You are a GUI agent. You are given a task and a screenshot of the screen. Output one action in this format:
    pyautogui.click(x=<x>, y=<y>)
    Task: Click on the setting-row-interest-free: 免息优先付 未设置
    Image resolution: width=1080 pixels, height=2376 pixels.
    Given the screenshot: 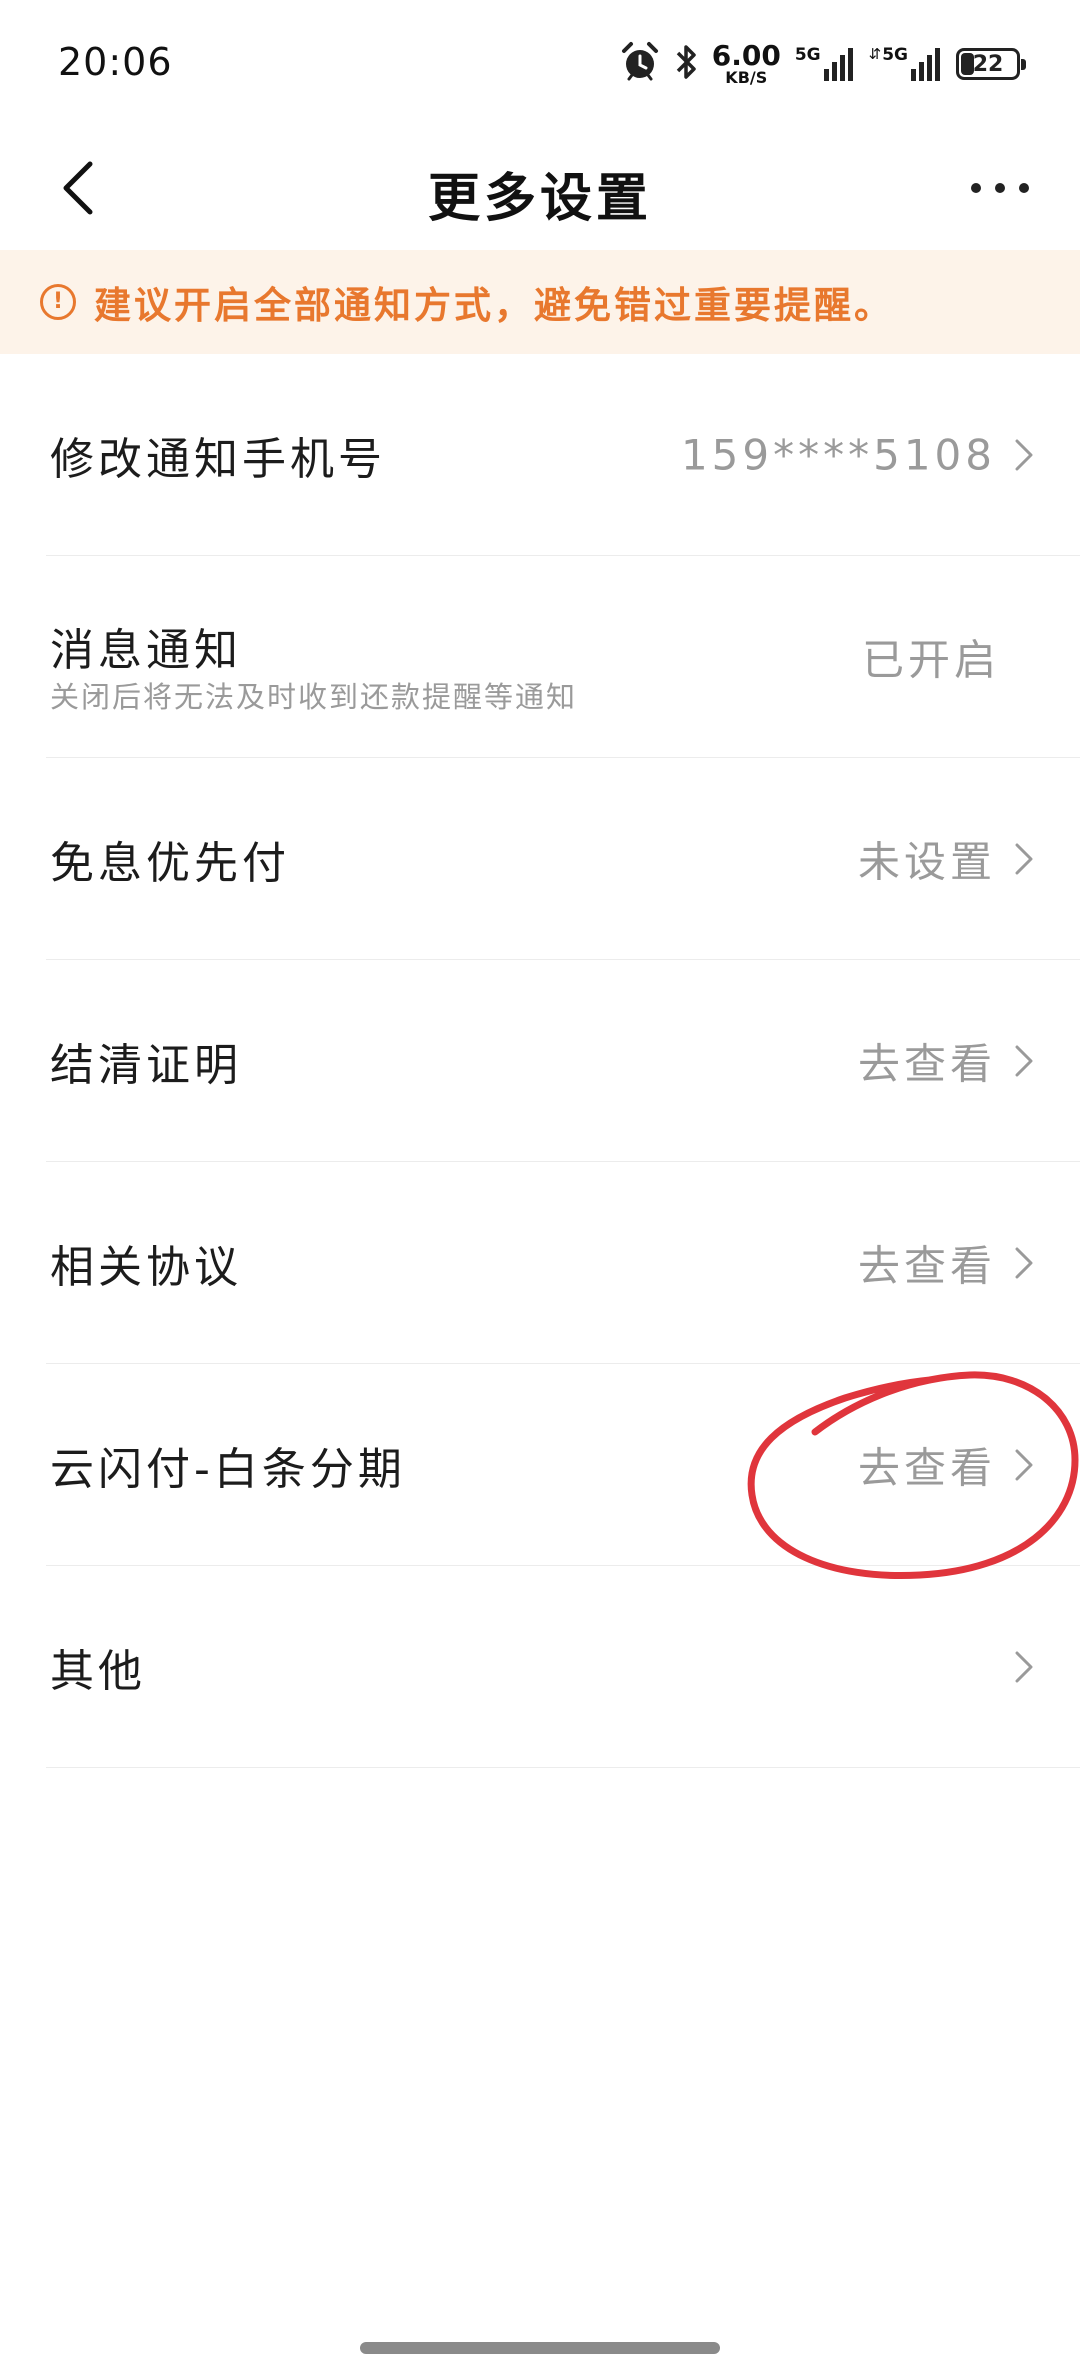 What is the action you would take?
    pyautogui.click(x=563, y=859)
    